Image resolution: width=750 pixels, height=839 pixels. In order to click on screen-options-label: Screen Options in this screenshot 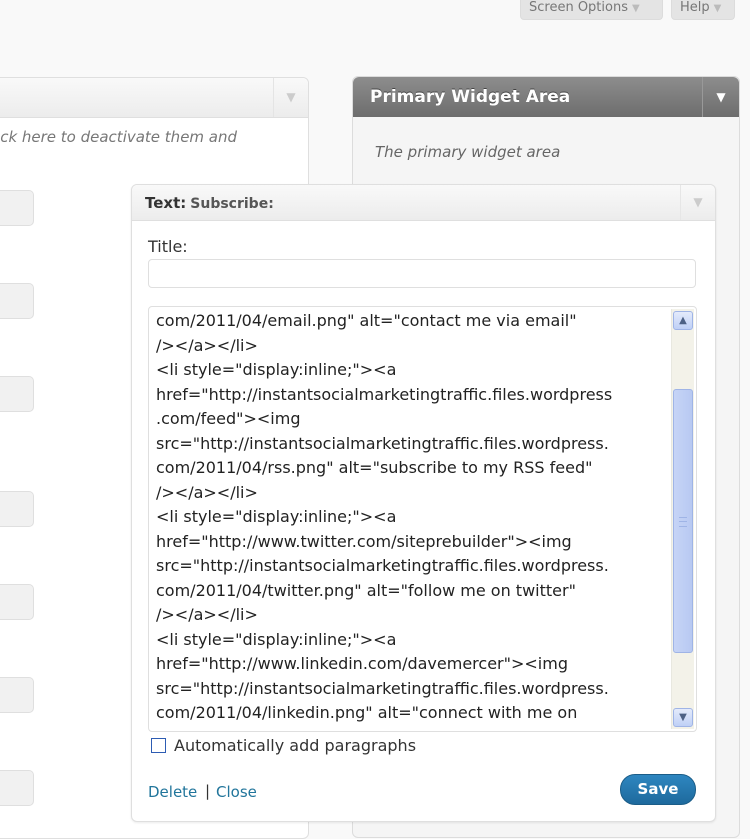, I will do `click(578, 7)`.